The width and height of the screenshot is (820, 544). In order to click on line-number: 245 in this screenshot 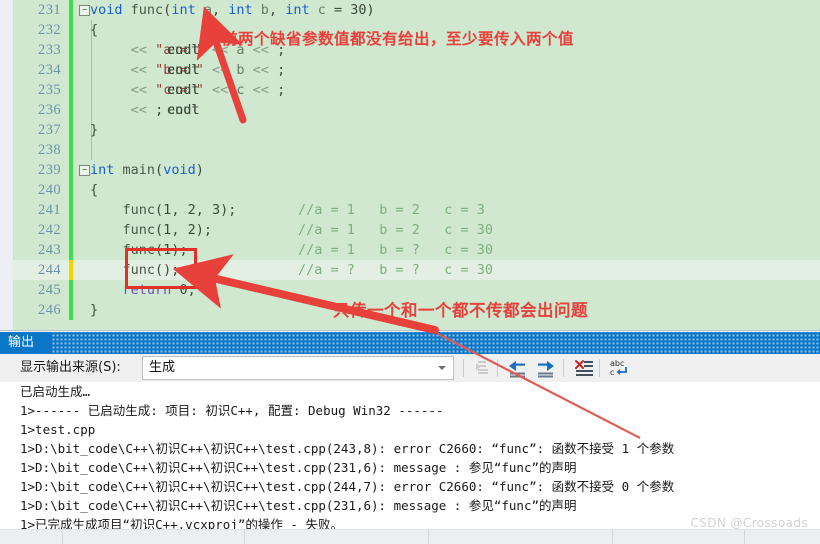, I will do `click(49, 290)`.